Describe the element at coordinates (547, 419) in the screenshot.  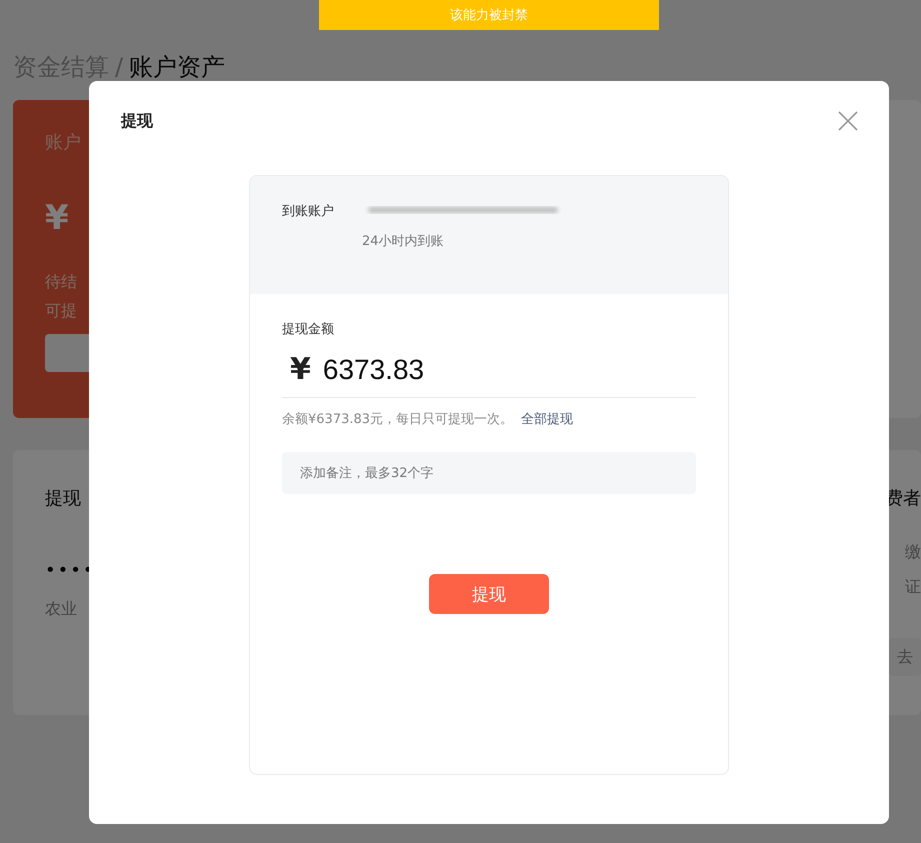
I see `withdraw-all-link: 全部提现` at that location.